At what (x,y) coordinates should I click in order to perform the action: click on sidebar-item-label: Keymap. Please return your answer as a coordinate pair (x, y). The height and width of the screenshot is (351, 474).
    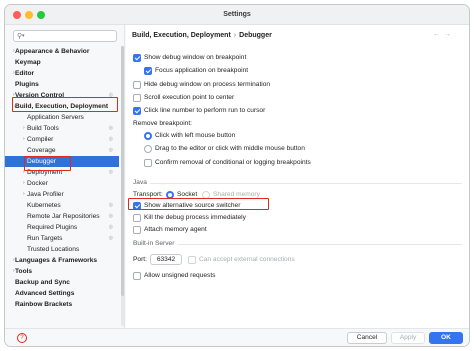
    Looking at the image, I should click on (28, 62).